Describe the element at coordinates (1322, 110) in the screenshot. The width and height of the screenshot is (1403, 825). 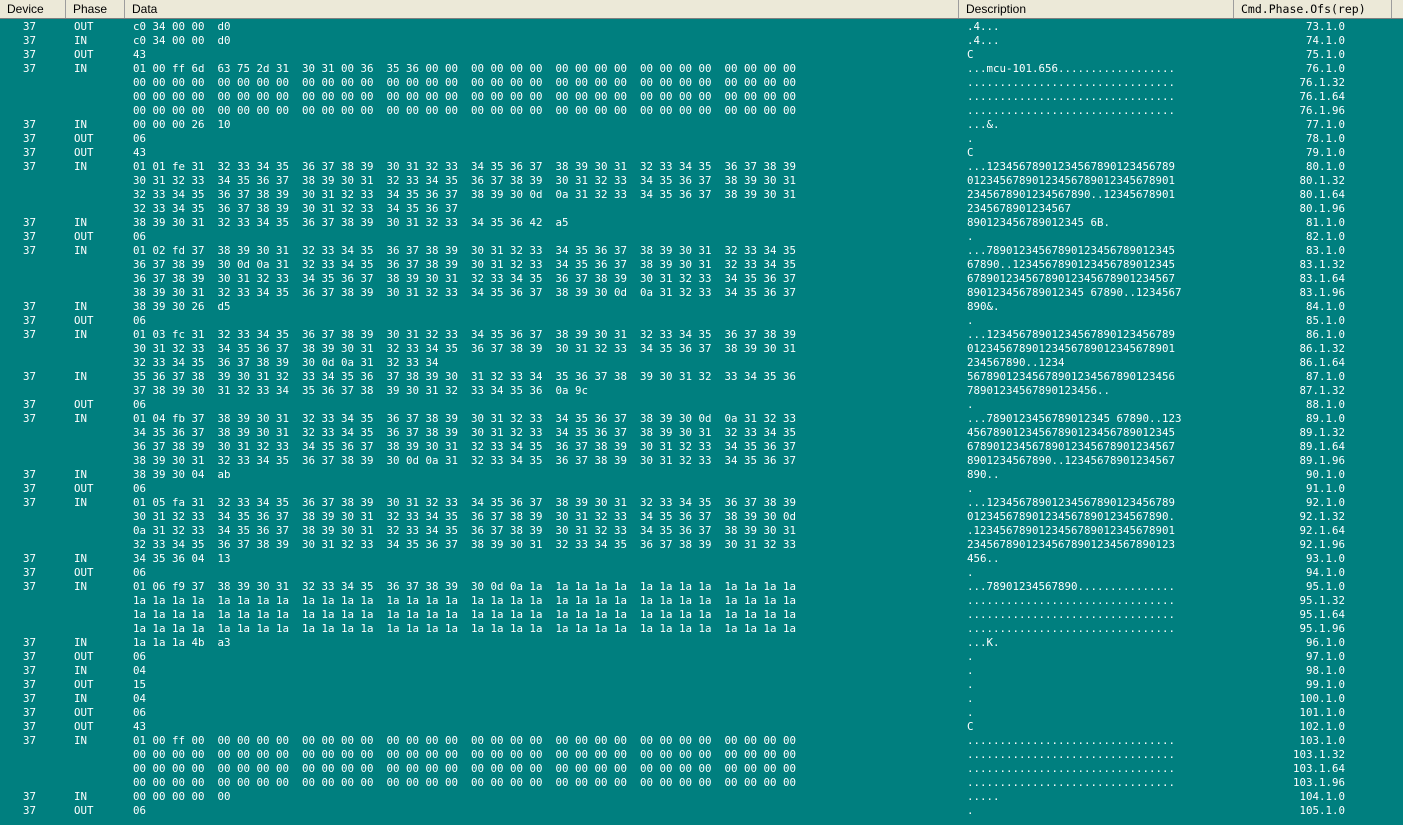
I see `cell-cmd-phase-ofs: 76.1.96` at that location.